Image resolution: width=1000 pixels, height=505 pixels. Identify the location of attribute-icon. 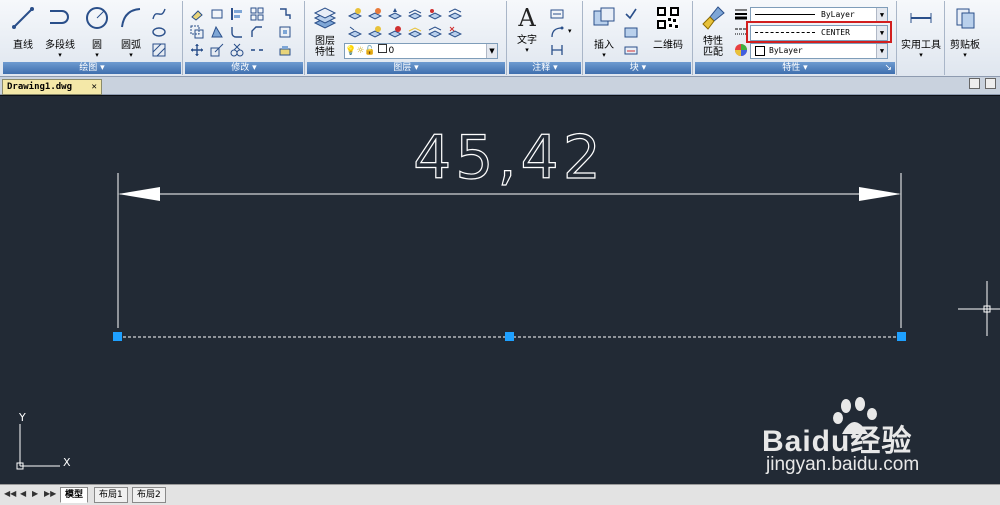
(631, 50).